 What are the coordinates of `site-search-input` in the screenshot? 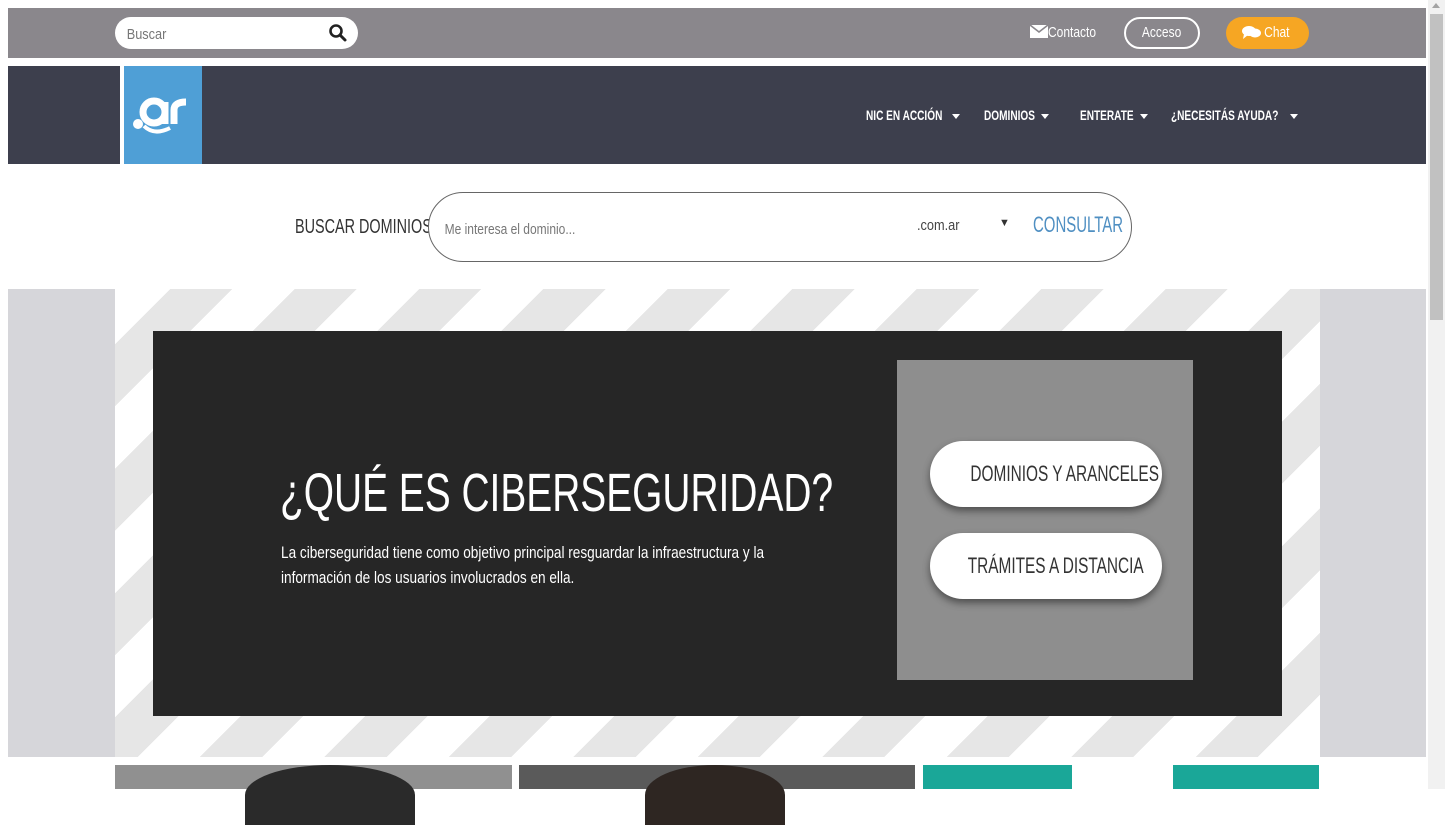 It's located at (203, 34).